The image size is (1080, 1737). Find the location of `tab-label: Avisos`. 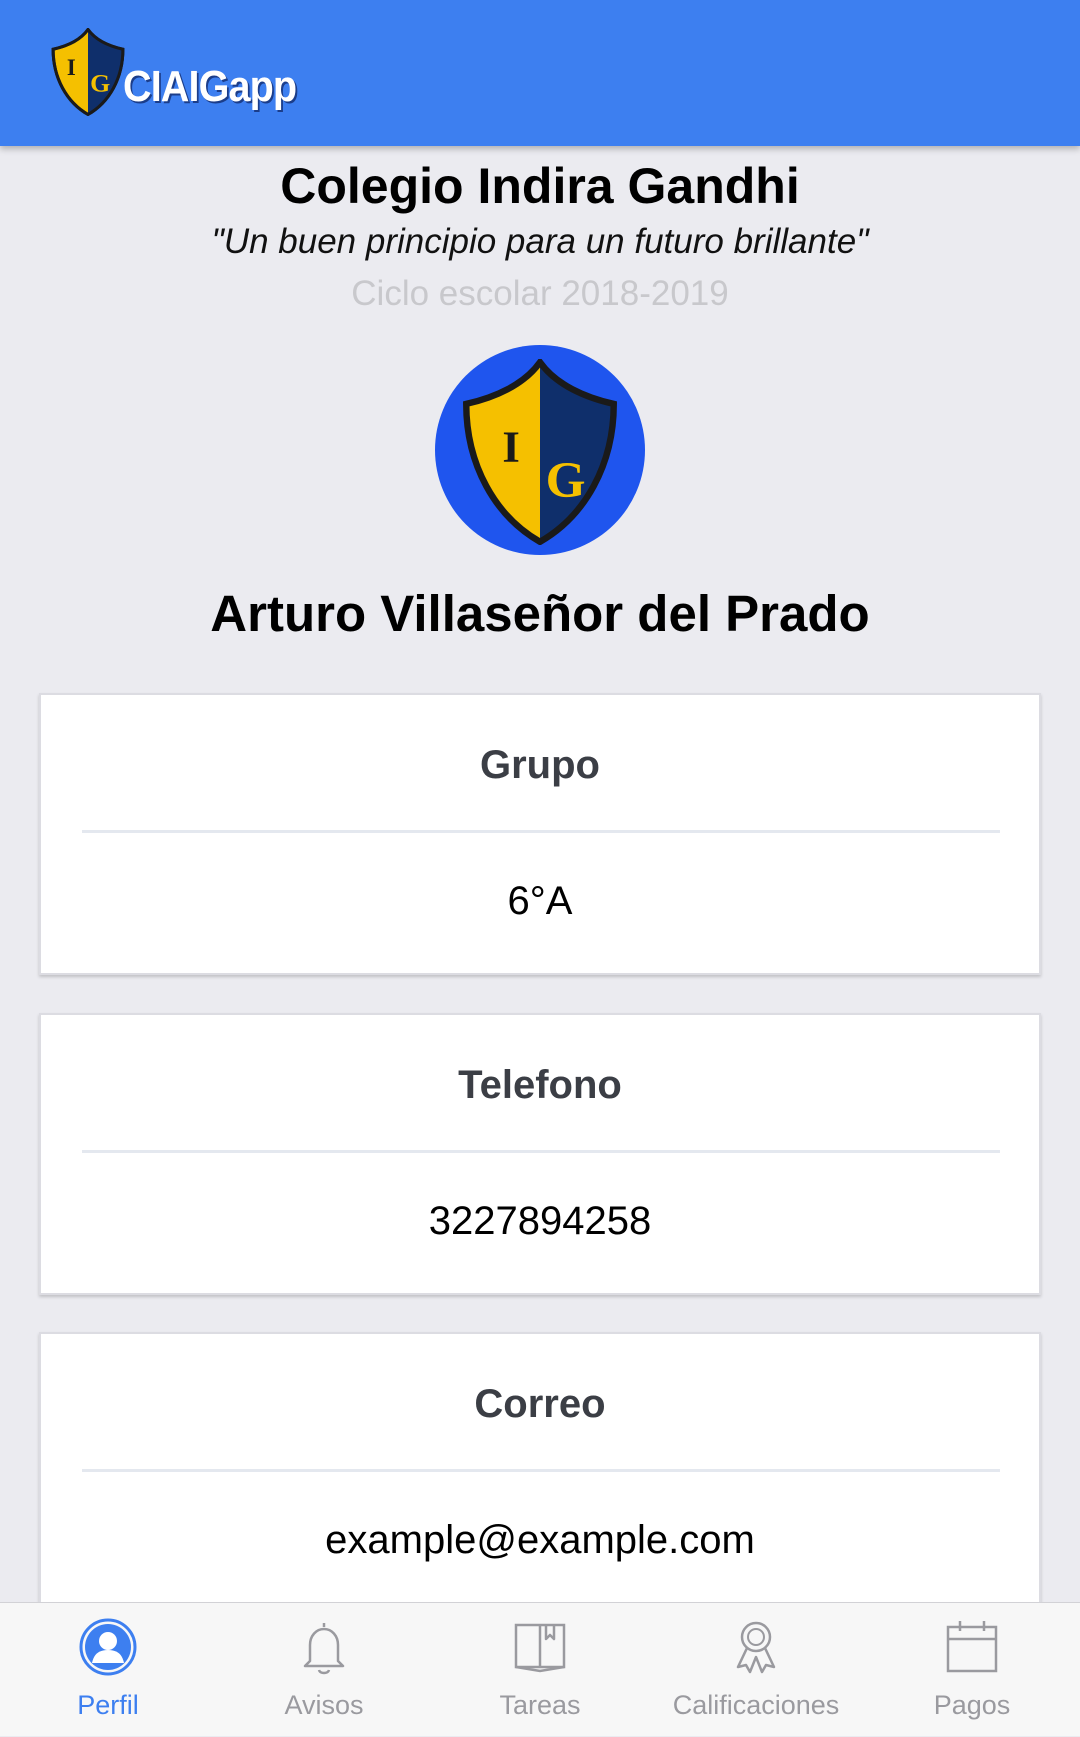

tab-label: Avisos is located at coordinates (324, 1705).